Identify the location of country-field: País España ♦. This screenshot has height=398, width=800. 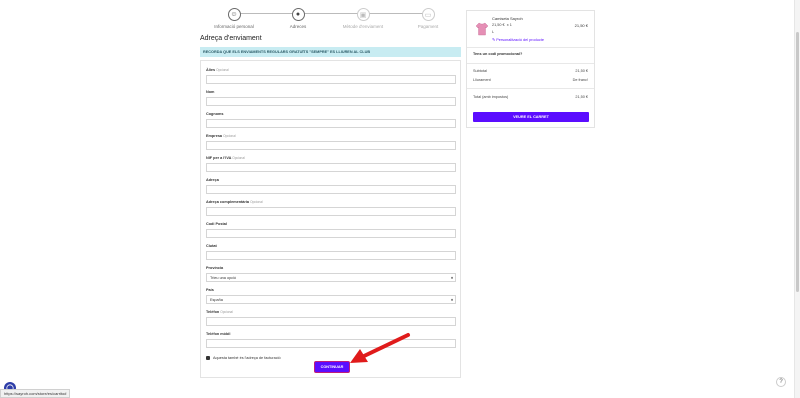
(331, 296).